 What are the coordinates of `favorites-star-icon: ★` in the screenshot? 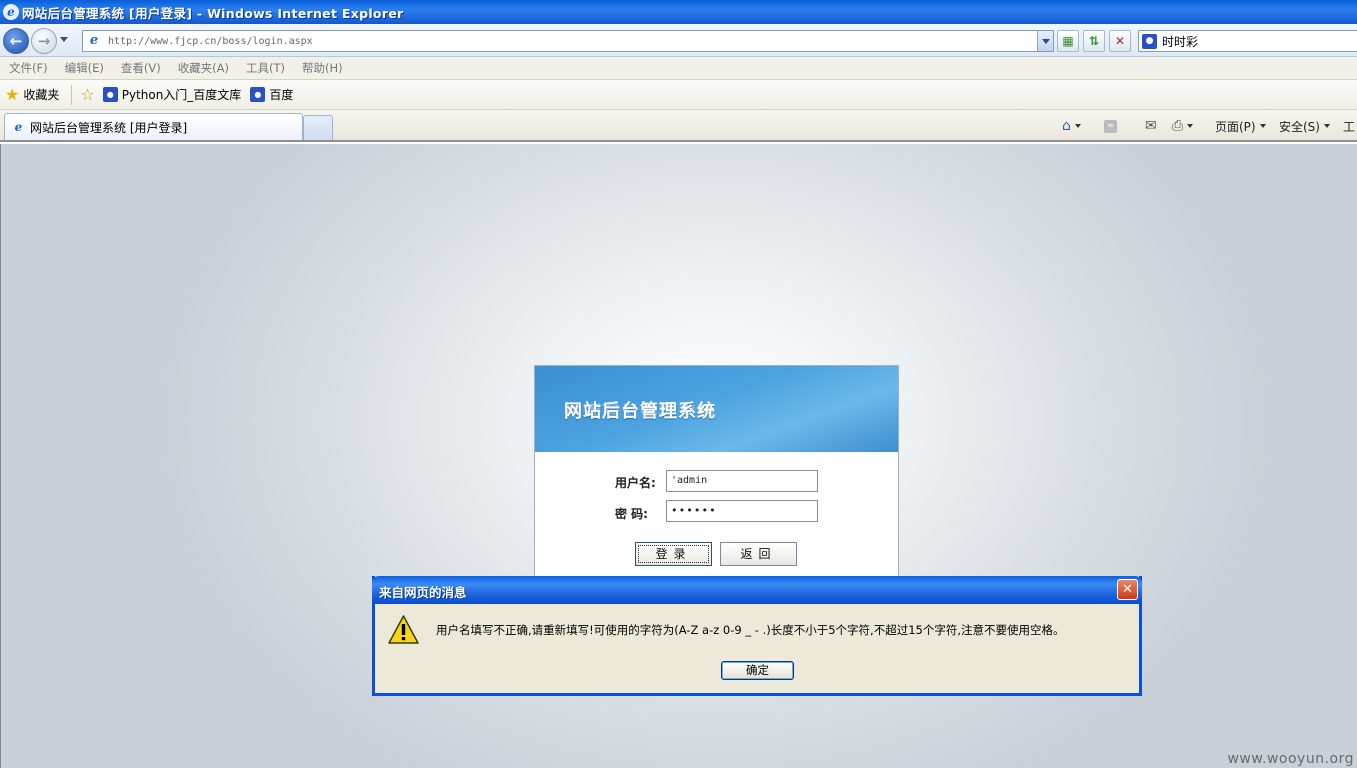 It's located at (12, 94).